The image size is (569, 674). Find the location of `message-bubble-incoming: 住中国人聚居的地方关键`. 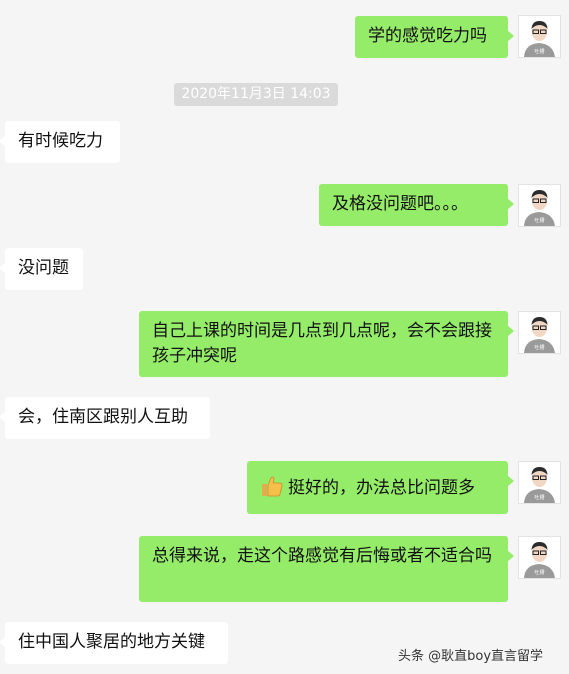

message-bubble-incoming: 住中国人聚居的地方关键 is located at coordinates (114, 643).